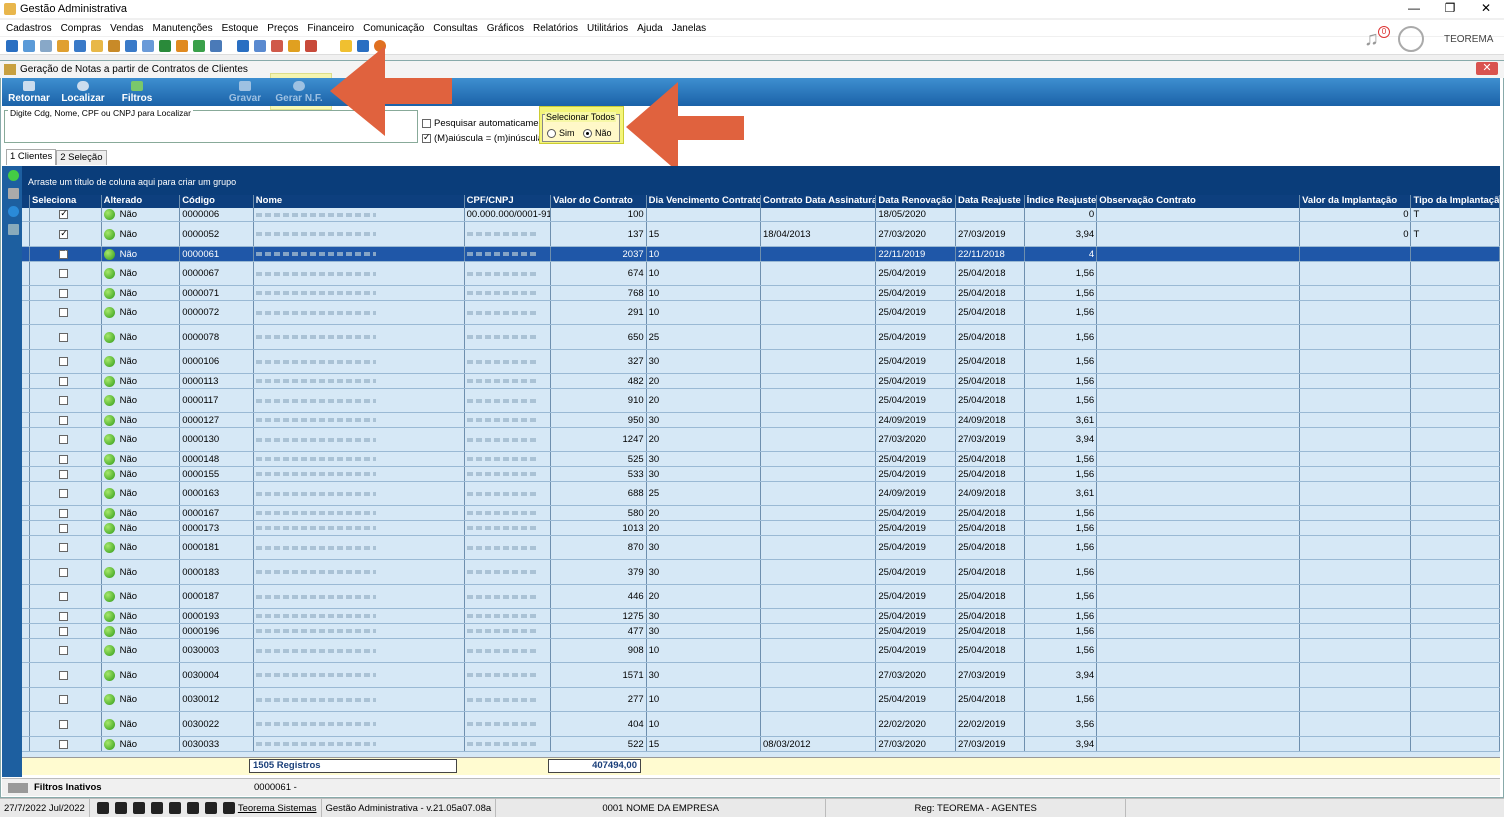 This screenshot has width=1504, height=817. Describe the element at coordinates (761, 675) in the screenshot. I see `table-row: Não 0030004 1571 30 27/03/2020 27/03/2019 3,94` at that location.